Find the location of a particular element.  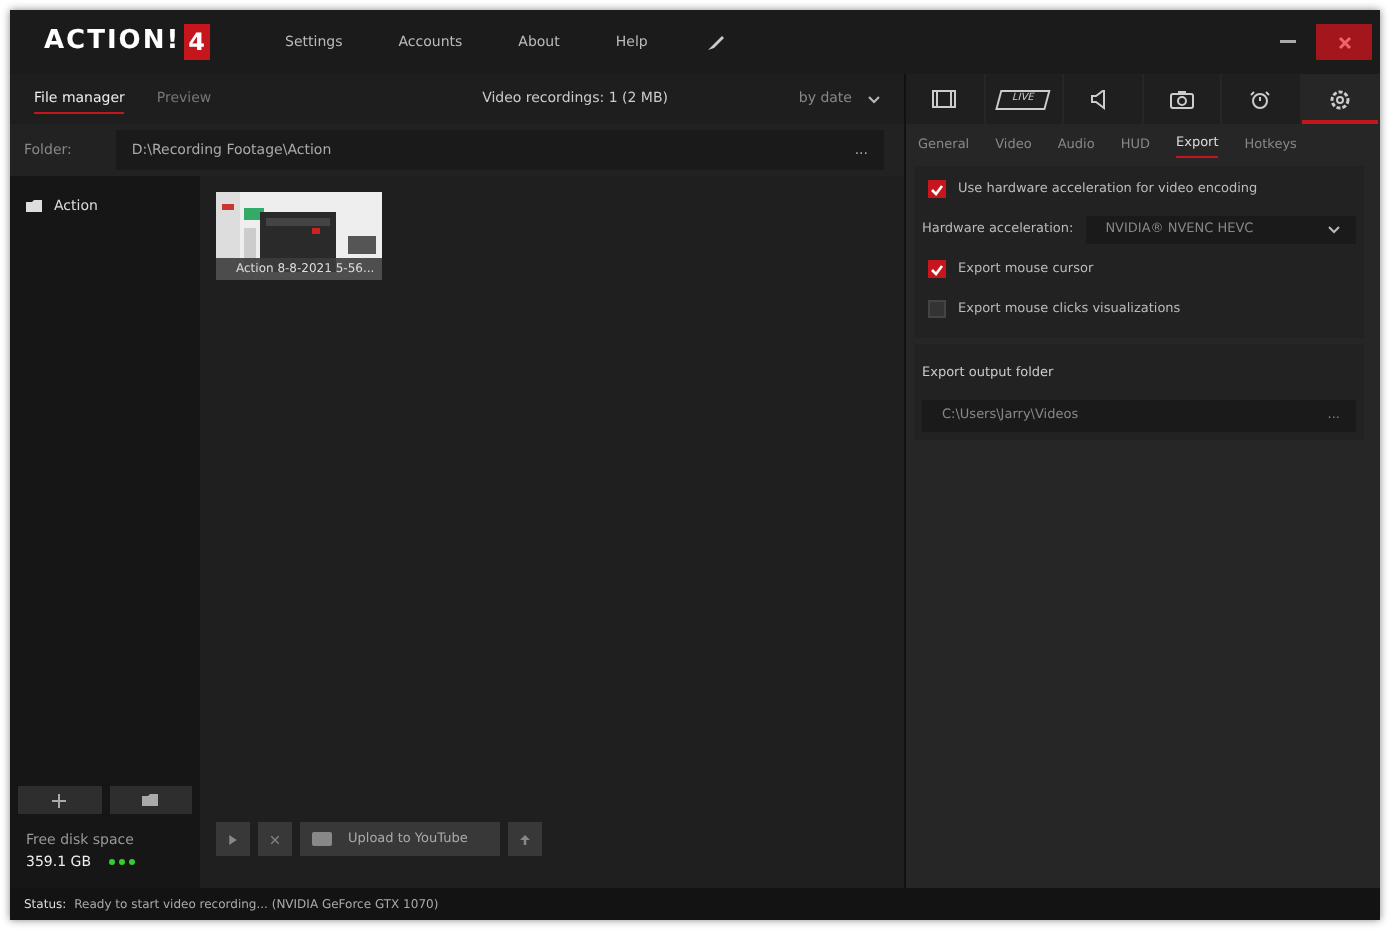

logo: ACTION! is located at coordinates (112, 42).